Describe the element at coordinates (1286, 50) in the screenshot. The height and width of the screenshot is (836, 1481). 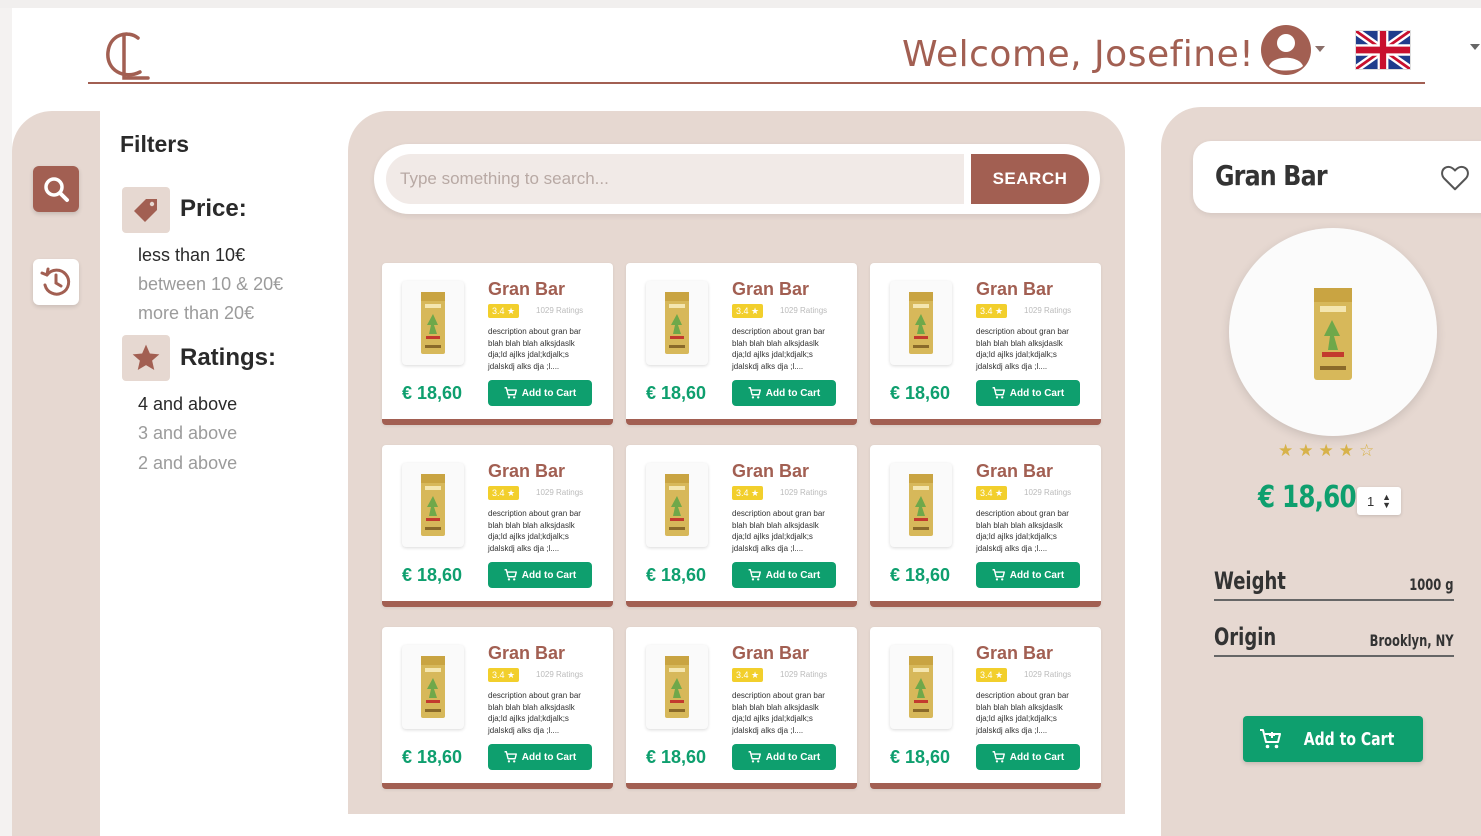
I see `user-avatar-icon` at that location.